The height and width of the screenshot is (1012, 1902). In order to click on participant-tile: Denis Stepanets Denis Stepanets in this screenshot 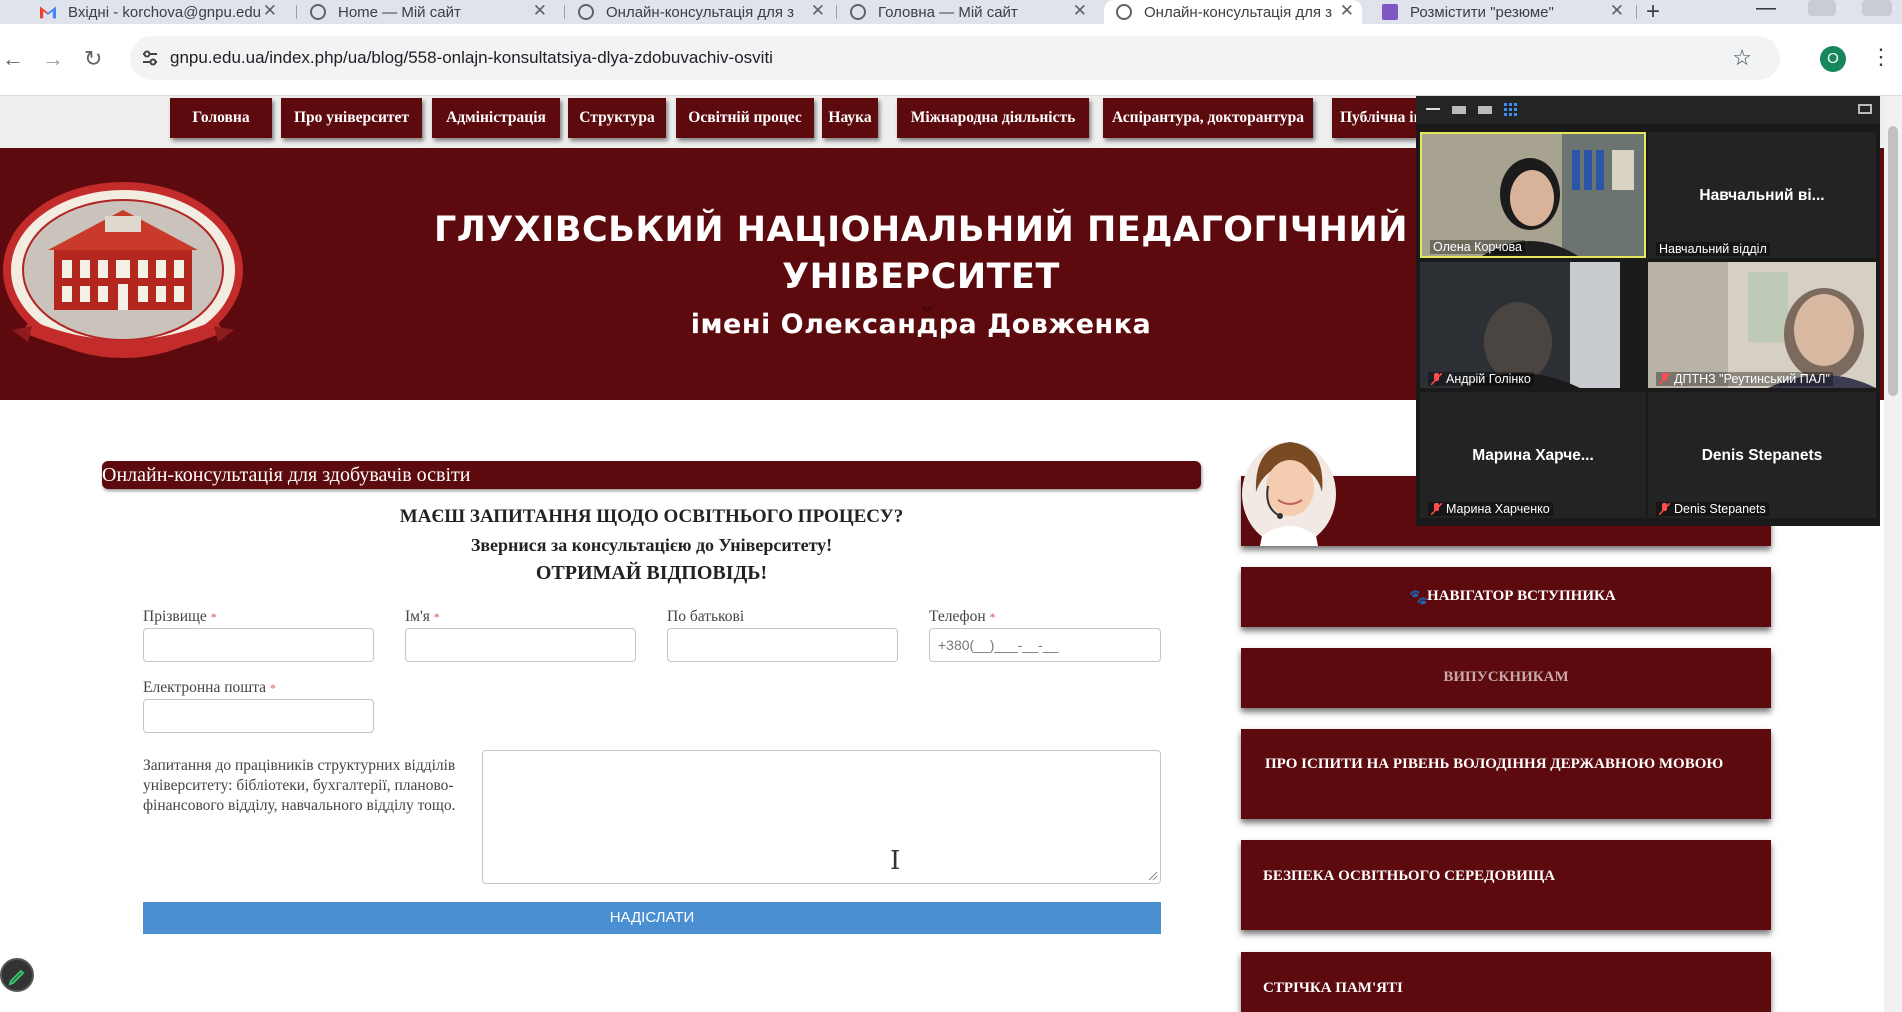, I will do `click(1762, 455)`.